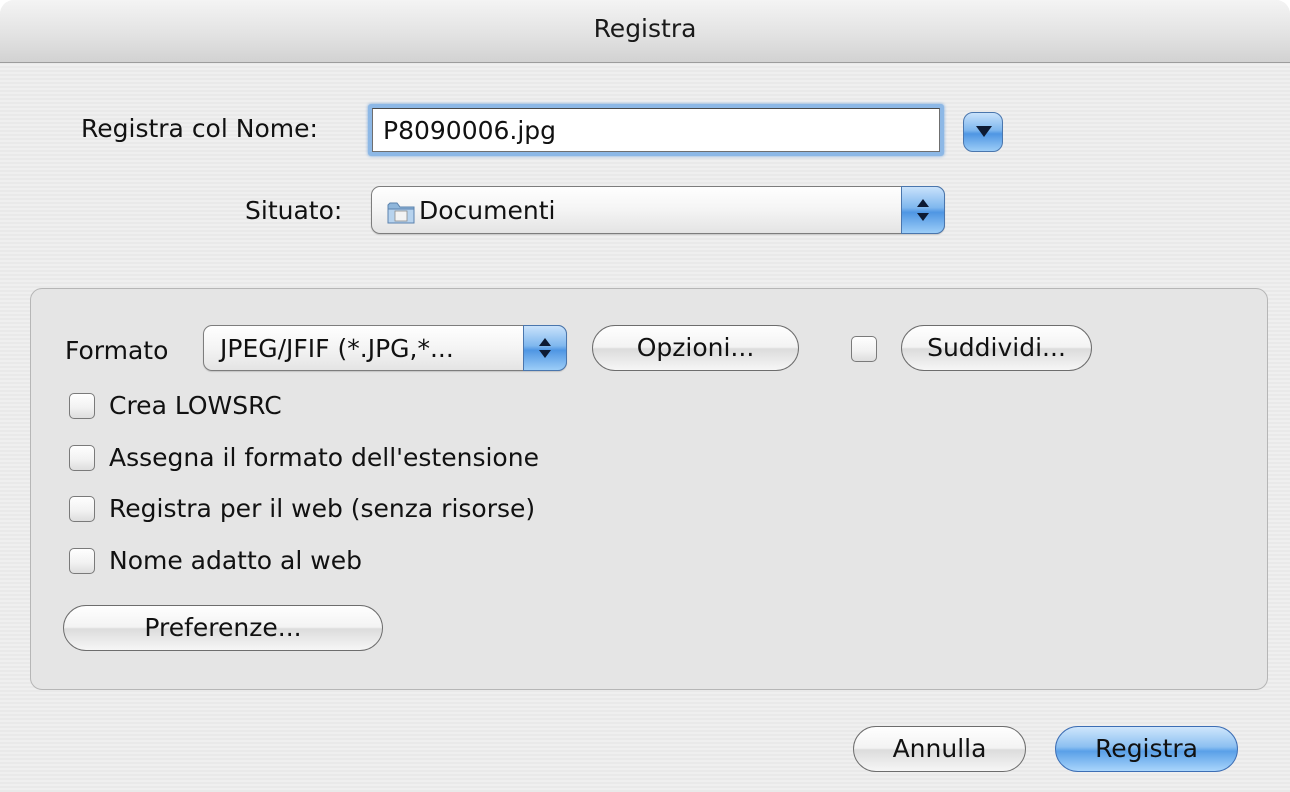 The height and width of the screenshot is (792, 1290). I want to click on cancel-button: Annulla, so click(939, 749).